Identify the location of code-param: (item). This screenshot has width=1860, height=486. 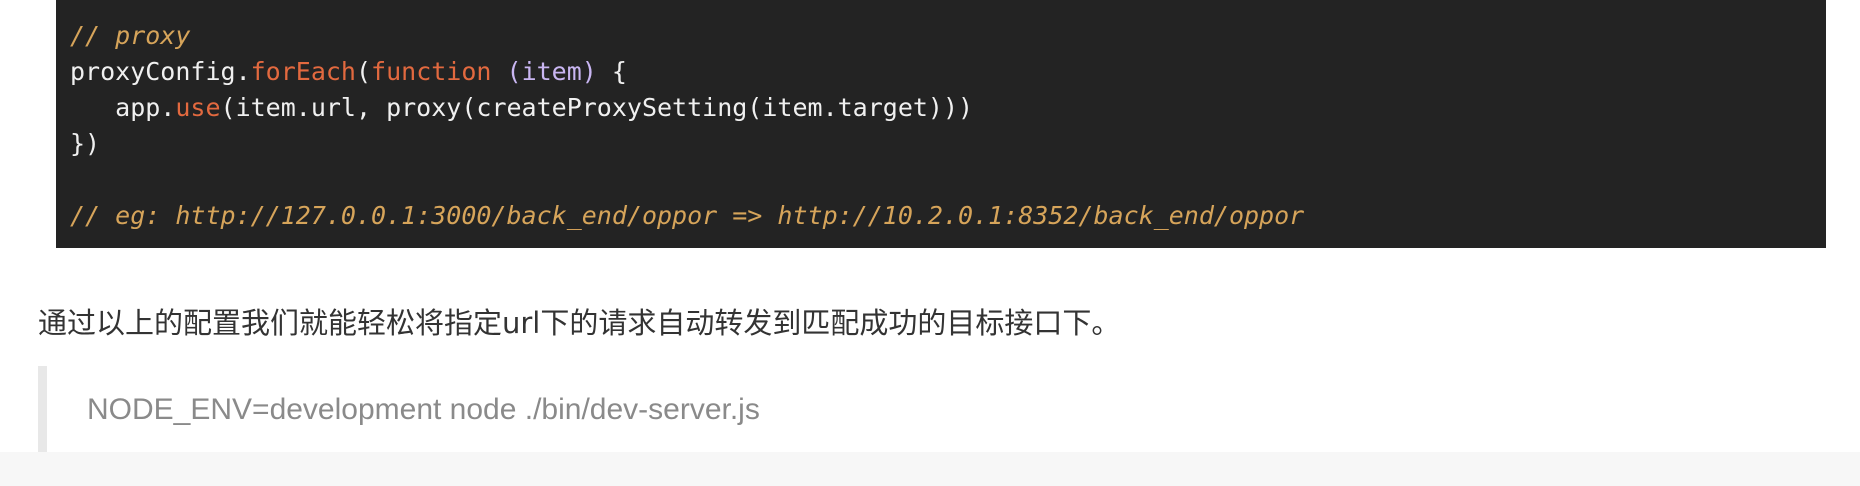
(551, 71).